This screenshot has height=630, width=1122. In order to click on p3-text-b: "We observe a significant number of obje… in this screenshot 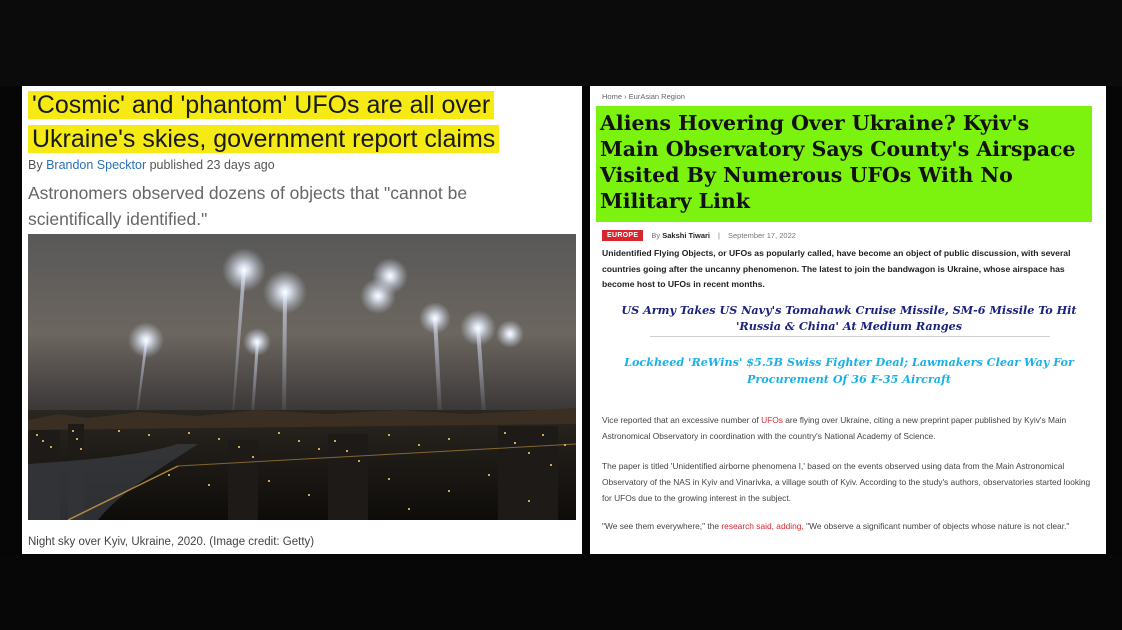, I will do `click(936, 526)`.